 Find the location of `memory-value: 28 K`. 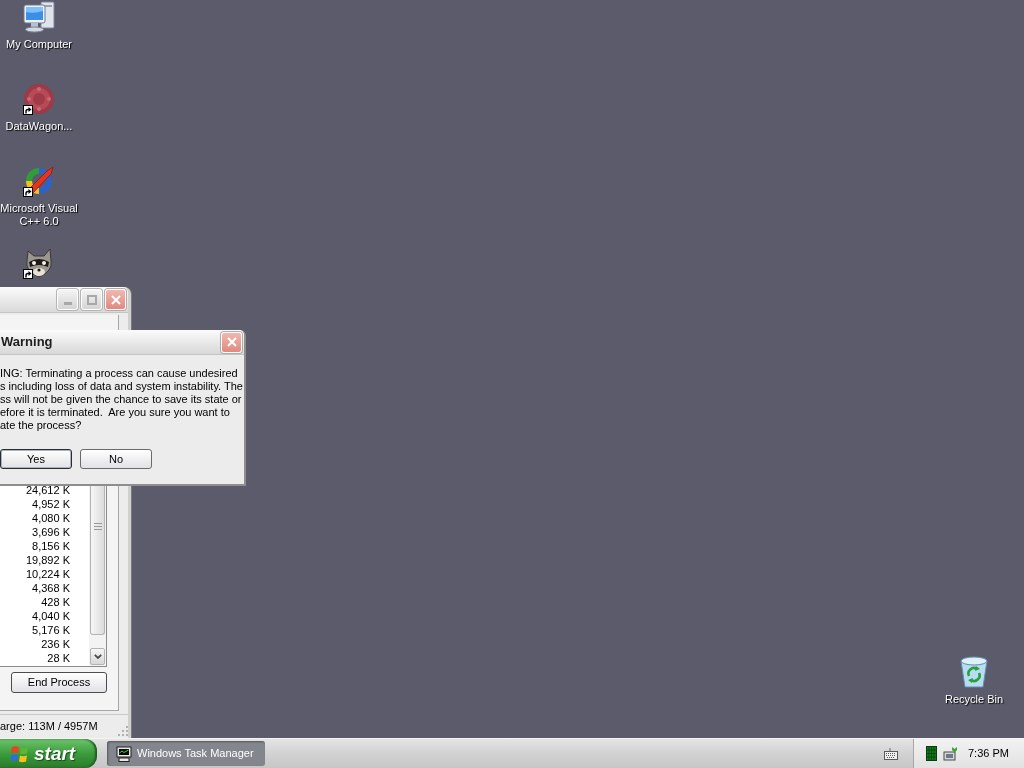

memory-value: 28 K is located at coordinates (58, 658).